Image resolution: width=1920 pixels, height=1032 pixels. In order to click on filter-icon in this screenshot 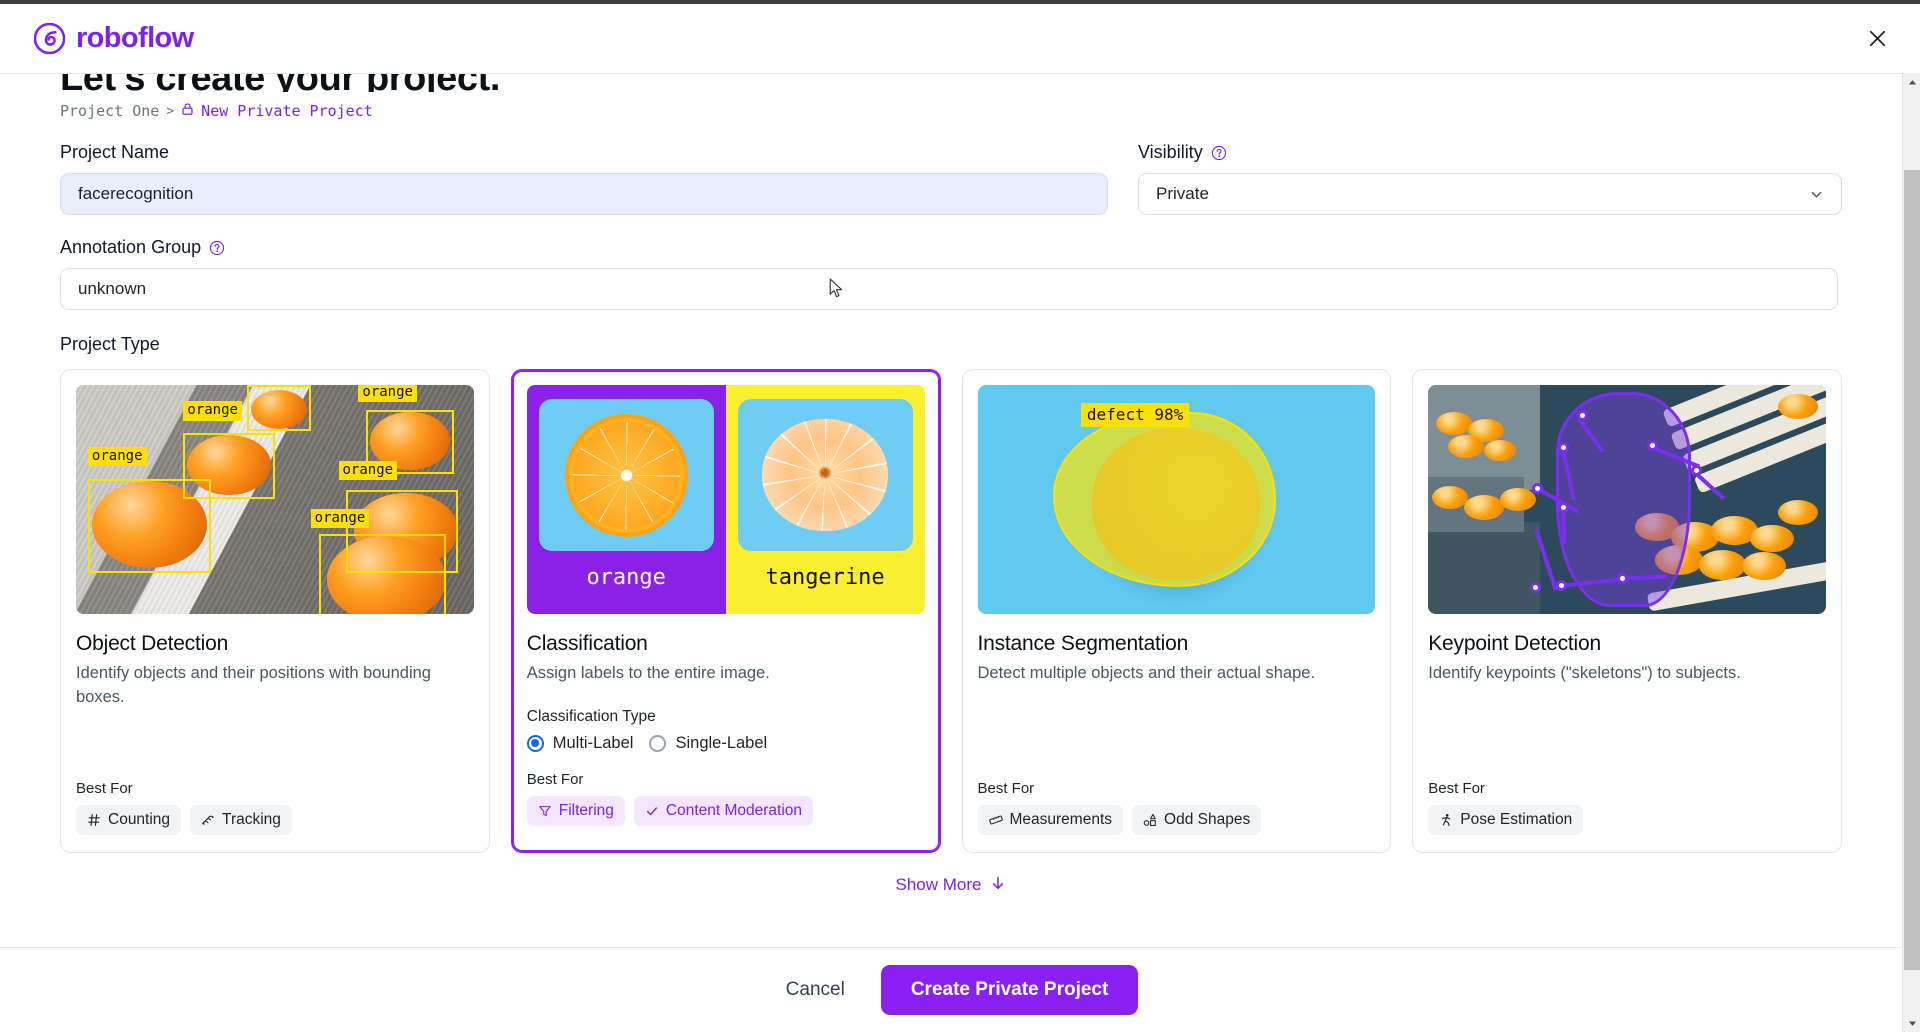, I will do `click(545, 811)`.